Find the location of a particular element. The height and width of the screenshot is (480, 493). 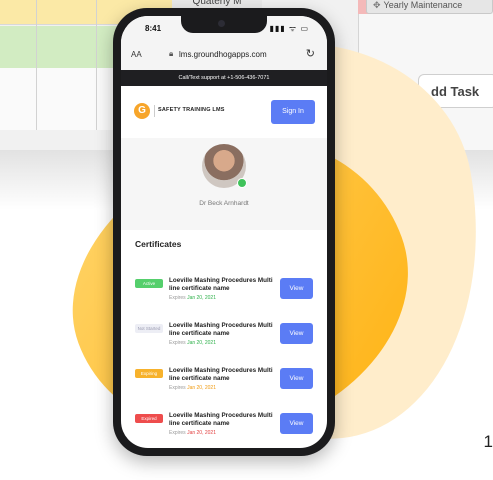

browser-address-bar: AA 🔒︎ lms.groundhogapps.com ↻ is located at coordinates (224, 55).